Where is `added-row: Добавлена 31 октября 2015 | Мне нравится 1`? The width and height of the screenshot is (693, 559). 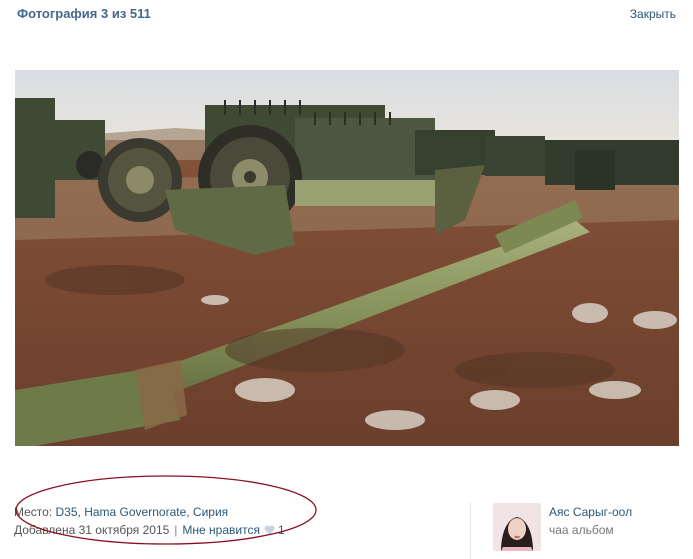
added-row: Добавлена 31 октября 2015 | Мне нравится 1 is located at coordinates (149, 531).